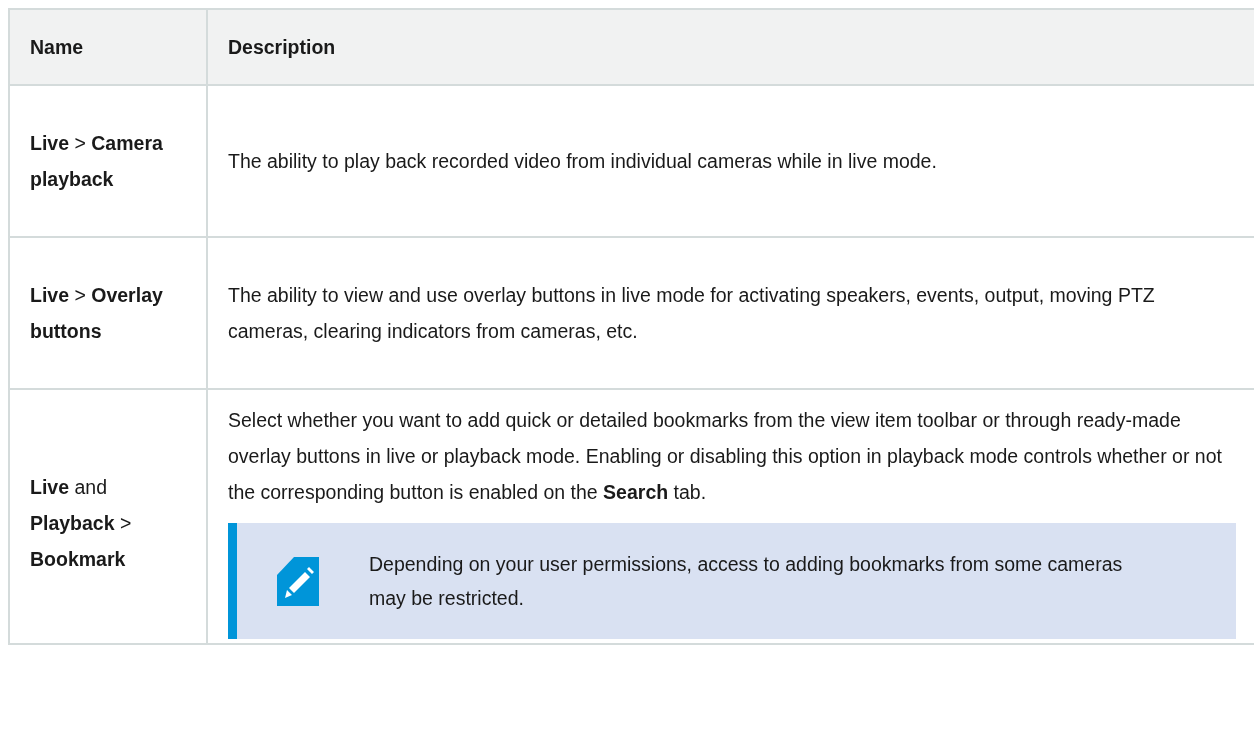  What do you see at coordinates (730, 47) in the screenshot?
I see `column-header: Description` at bounding box center [730, 47].